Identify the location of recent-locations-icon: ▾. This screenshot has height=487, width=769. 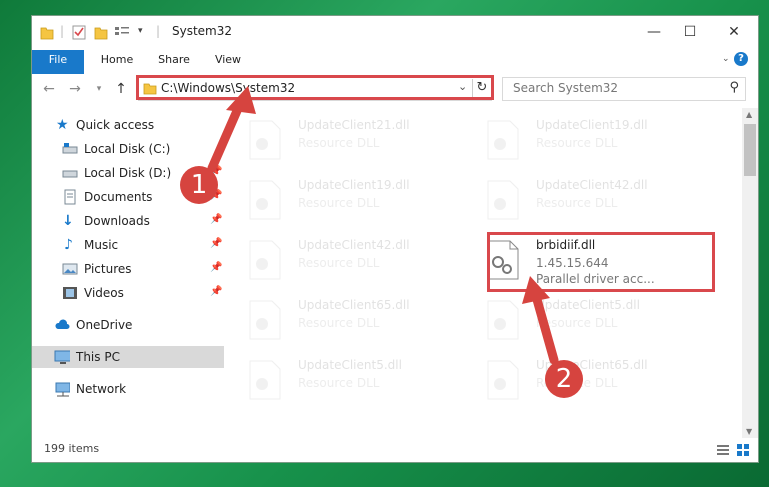
(99, 89).